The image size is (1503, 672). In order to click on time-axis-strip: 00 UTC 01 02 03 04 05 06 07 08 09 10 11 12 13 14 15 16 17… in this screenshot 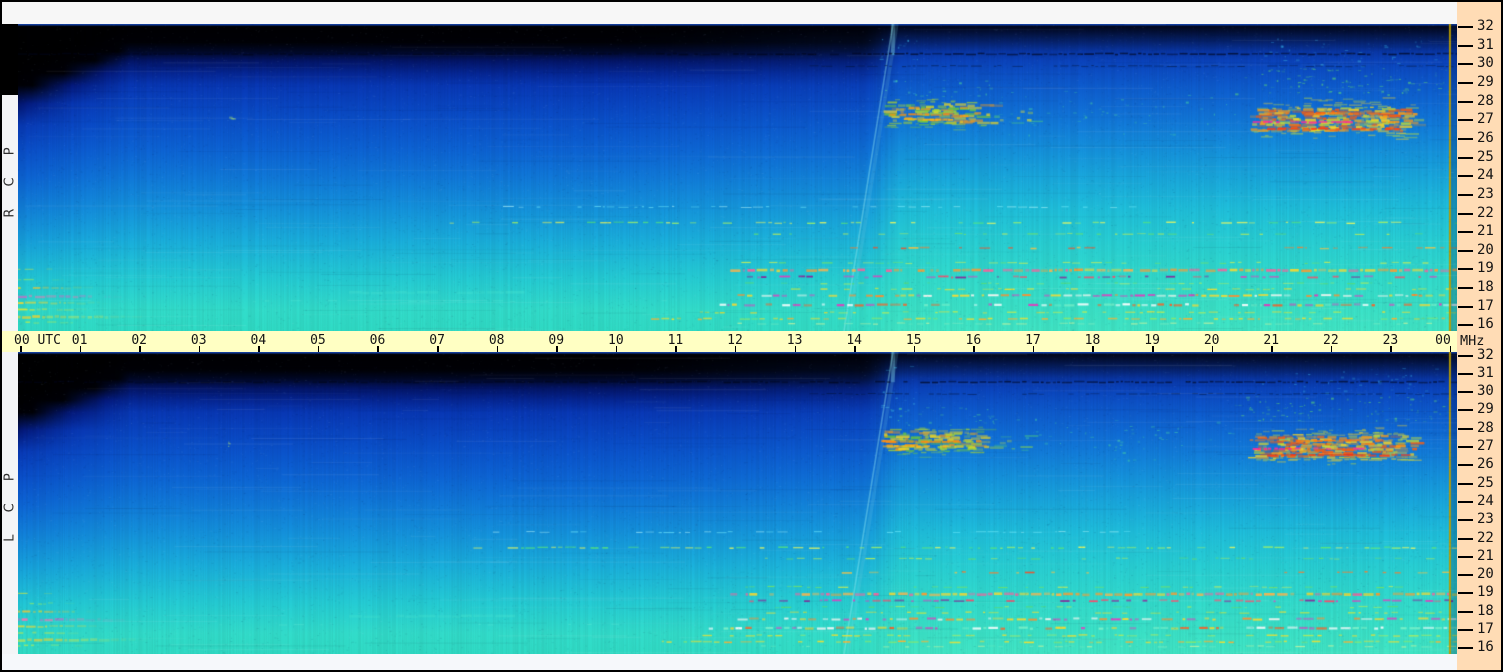, I will do `click(729, 341)`.